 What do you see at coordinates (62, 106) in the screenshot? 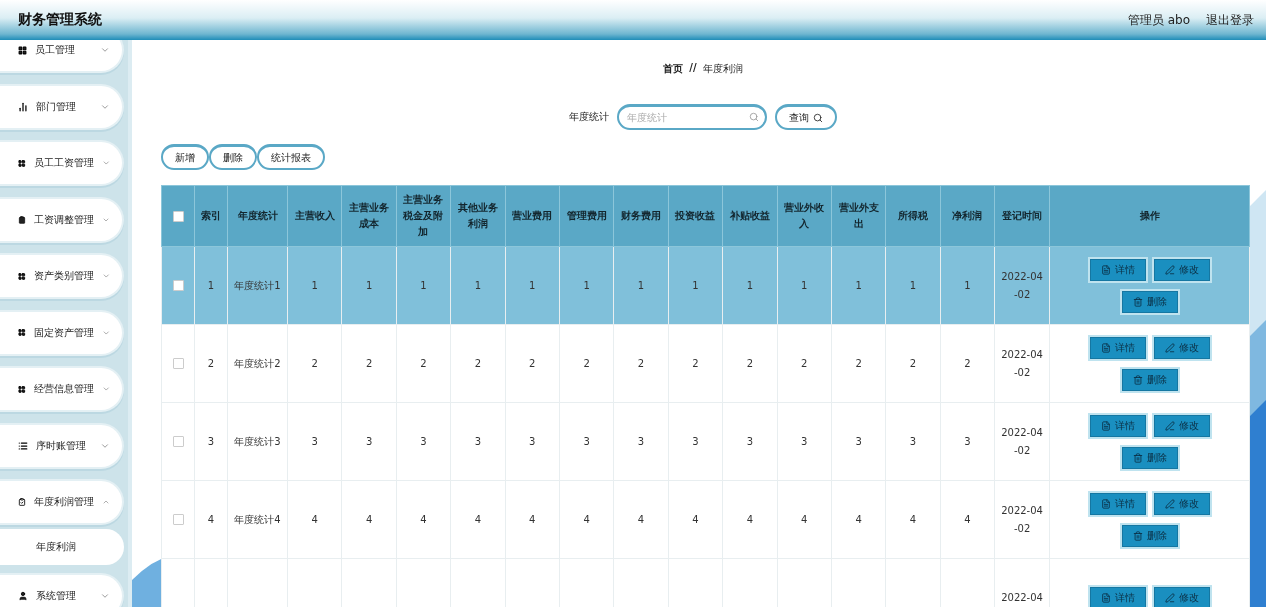
I see `sidebar-item: 部门管理` at bounding box center [62, 106].